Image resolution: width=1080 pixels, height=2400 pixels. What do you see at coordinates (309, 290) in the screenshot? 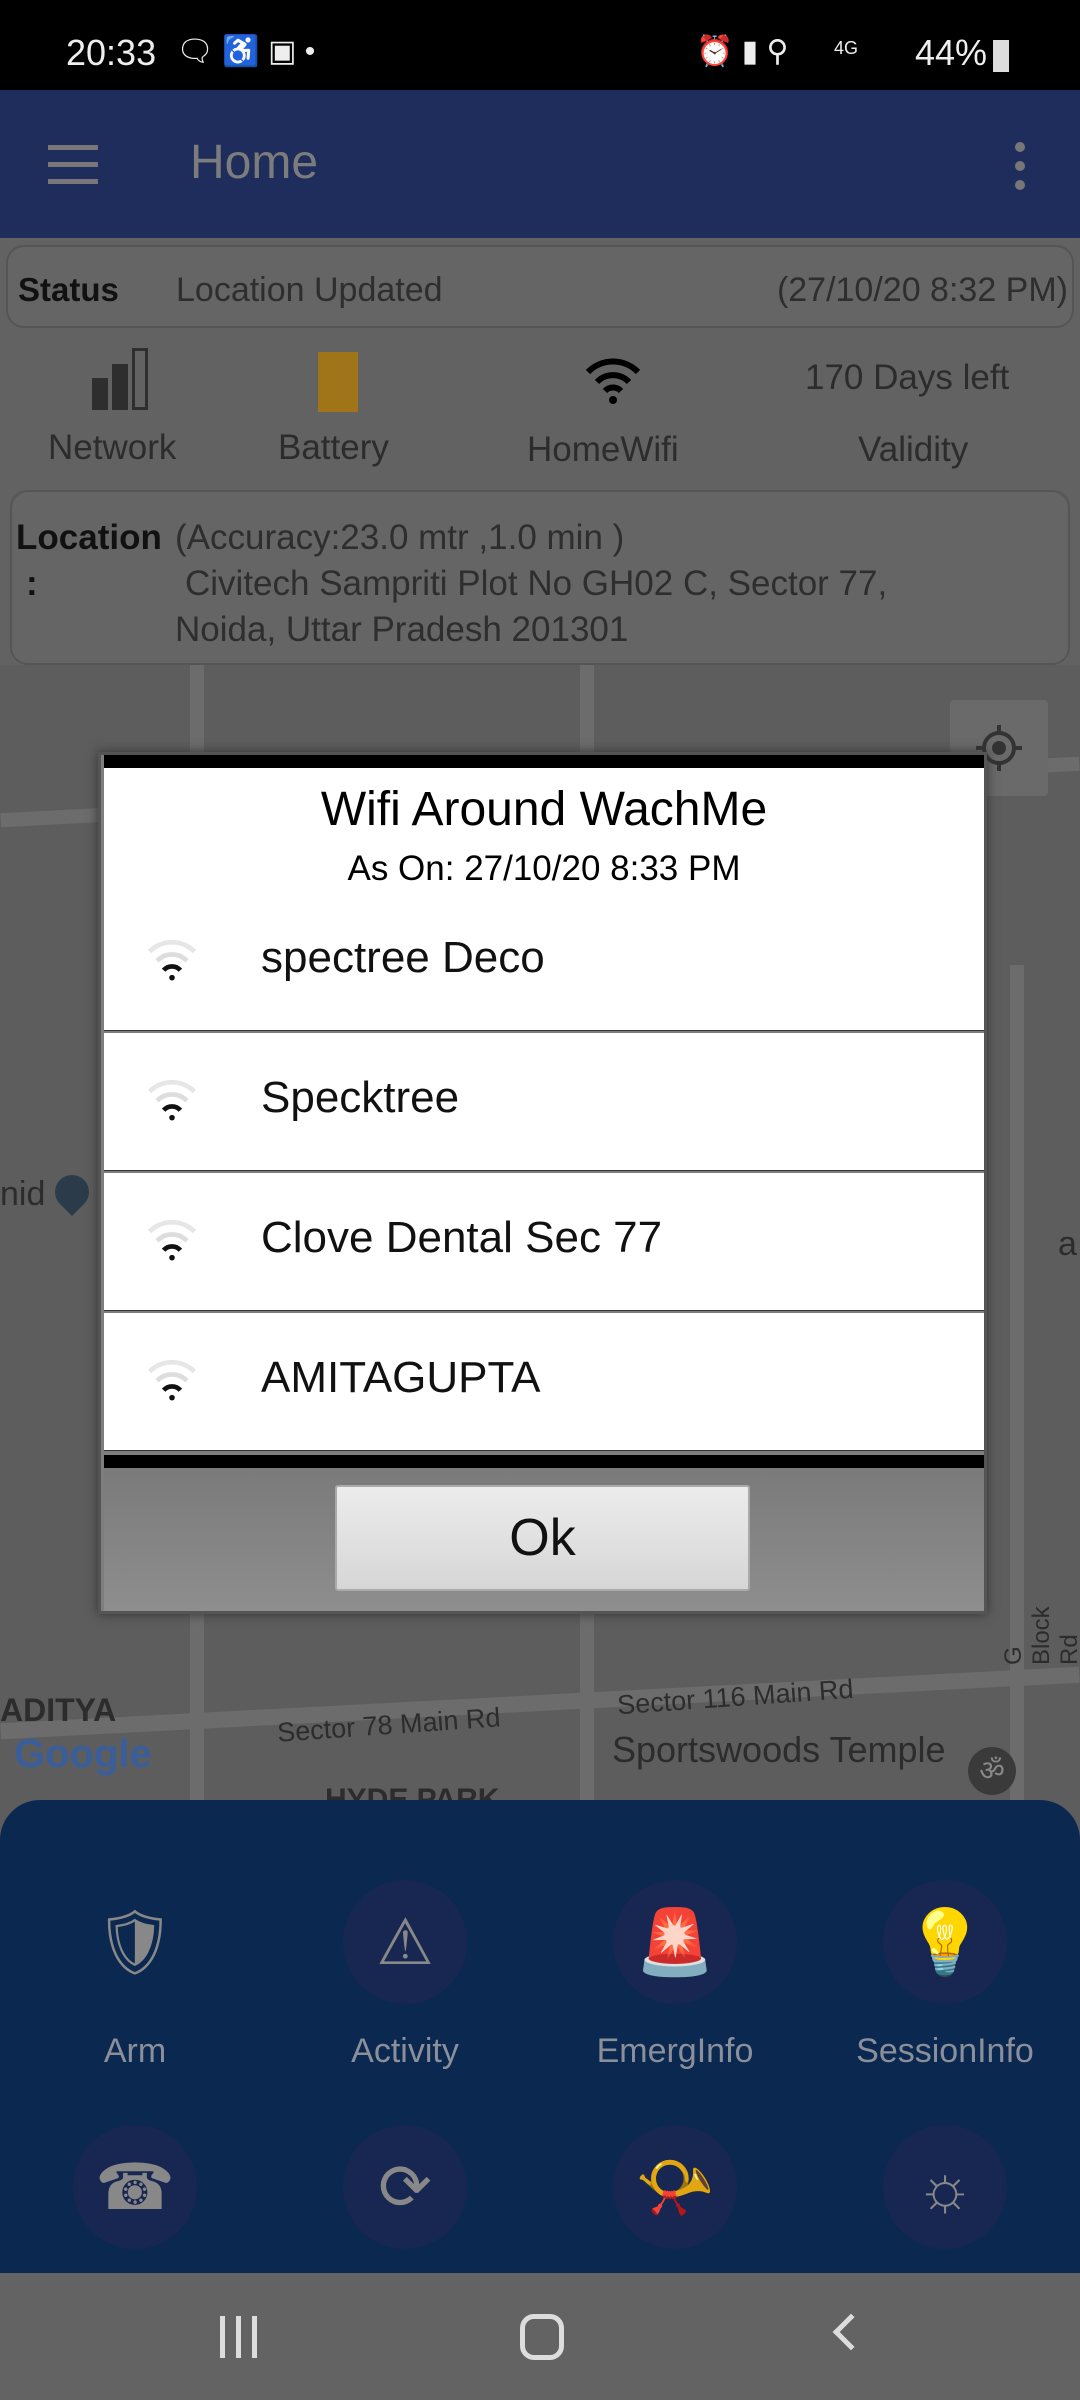
I see `status-value: Location Updated` at bounding box center [309, 290].